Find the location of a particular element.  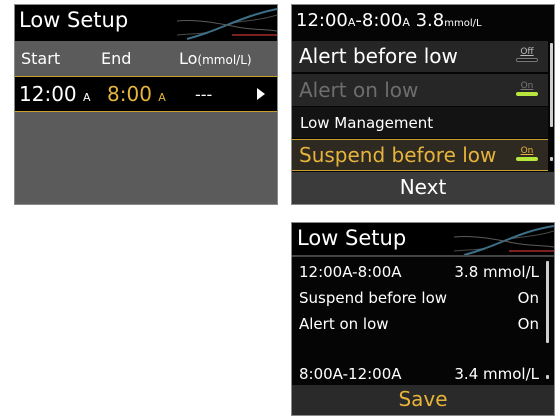

alert-before-low-toggle: Off is located at coordinates (527, 54).